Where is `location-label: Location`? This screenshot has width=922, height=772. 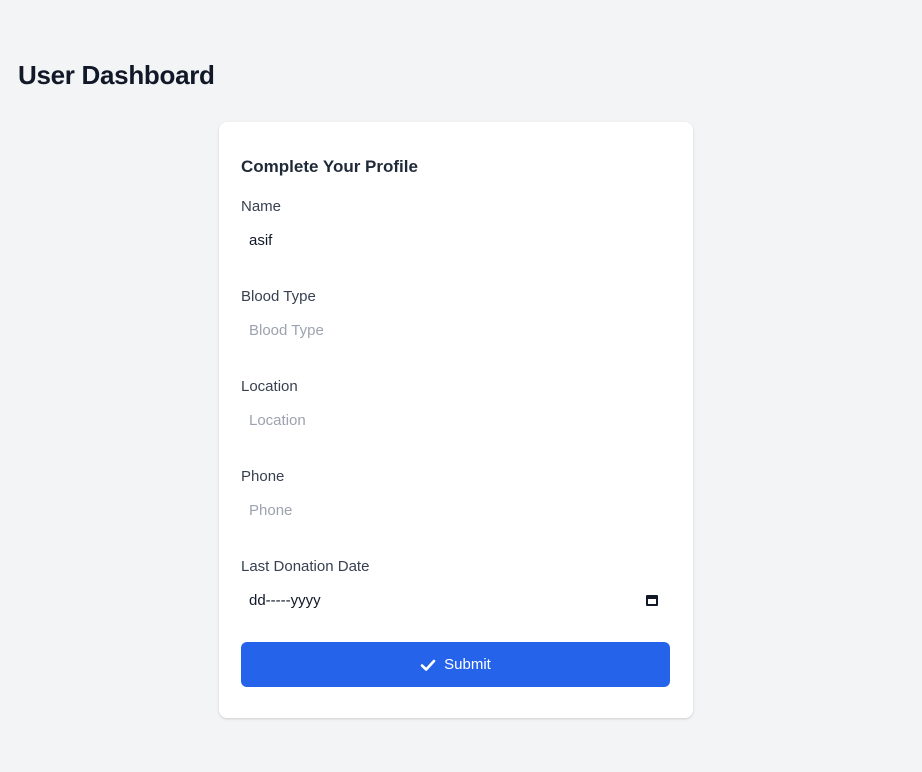 location-label: Location is located at coordinates (269, 386).